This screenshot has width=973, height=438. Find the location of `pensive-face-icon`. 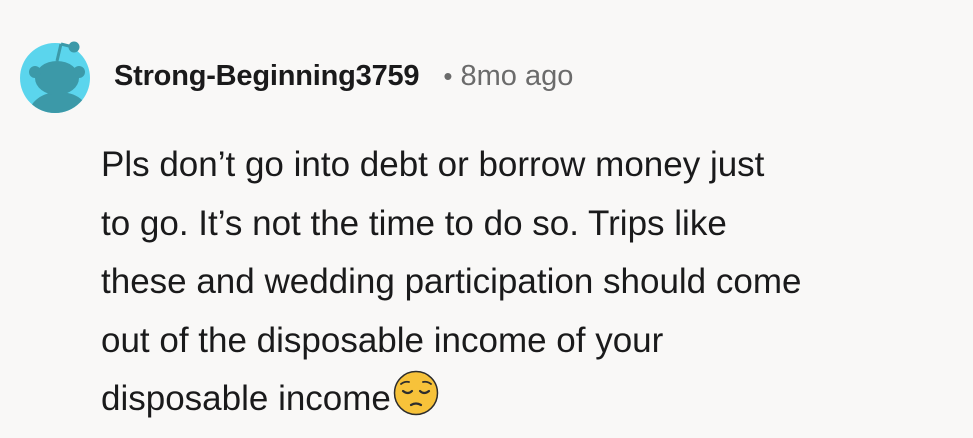

pensive-face-icon is located at coordinates (416, 393).